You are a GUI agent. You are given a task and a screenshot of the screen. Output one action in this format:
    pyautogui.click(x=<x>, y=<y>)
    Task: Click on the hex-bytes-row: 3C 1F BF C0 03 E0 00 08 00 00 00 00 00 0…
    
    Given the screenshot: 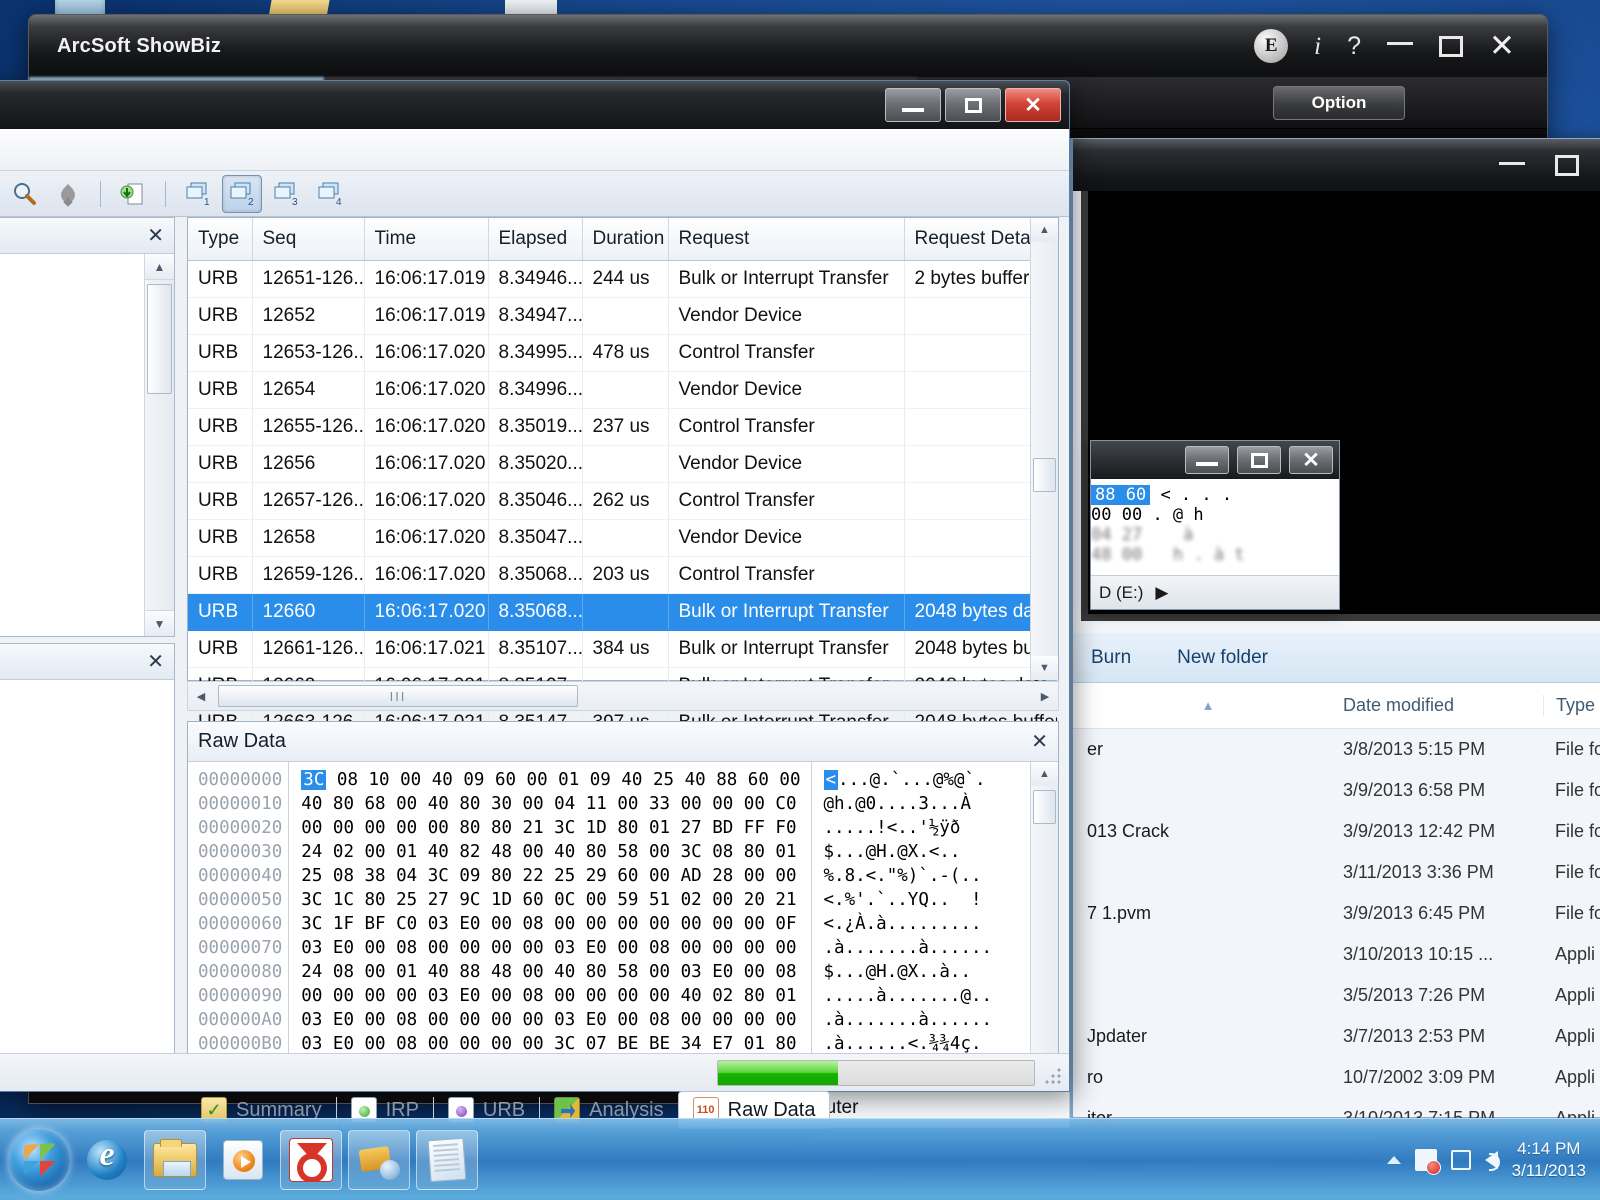 What is the action you would take?
    pyautogui.click(x=550, y=924)
    